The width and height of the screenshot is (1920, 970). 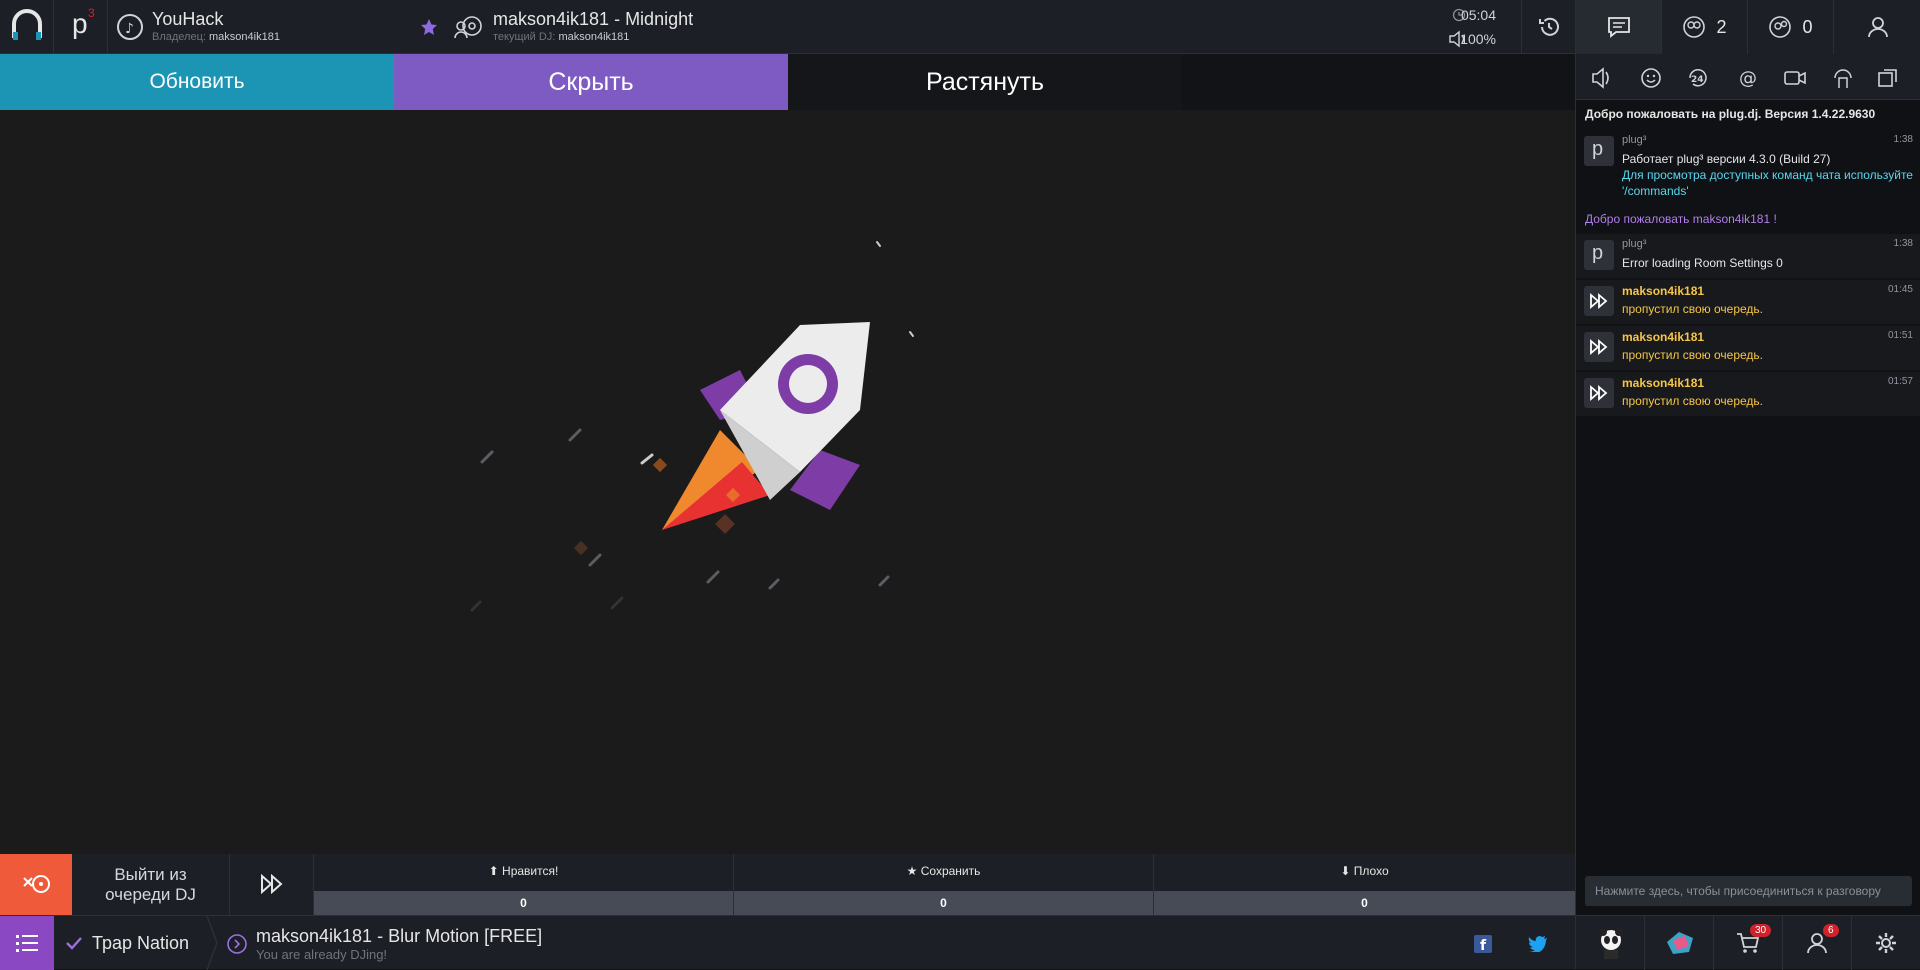 What do you see at coordinates (1694, 27) in the screenshot?
I see `users-icon` at bounding box center [1694, 27].